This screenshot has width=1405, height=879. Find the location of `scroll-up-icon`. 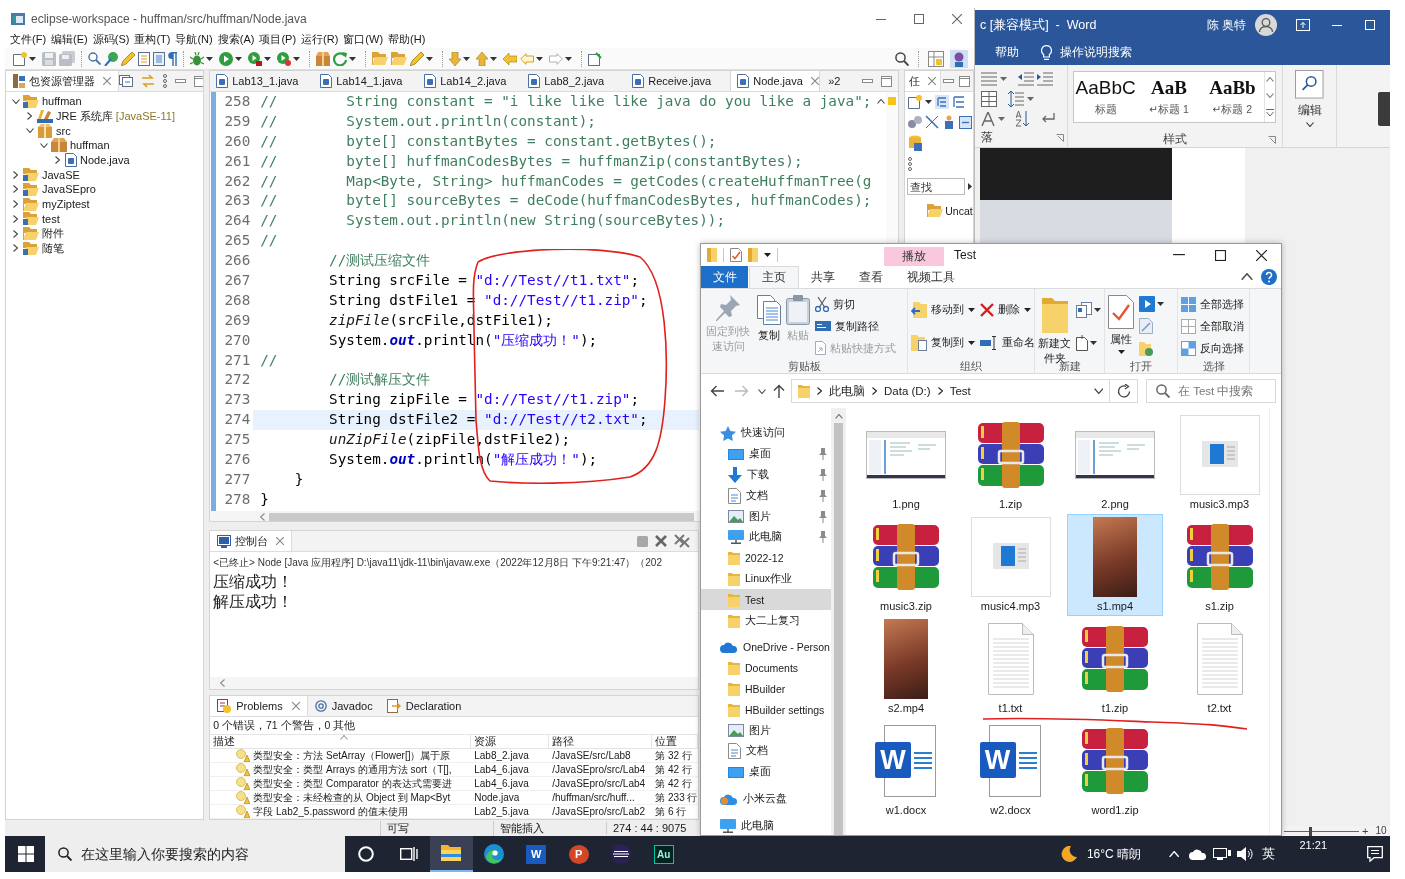

scroll-up-icon is located at coordinates (1270, 80).